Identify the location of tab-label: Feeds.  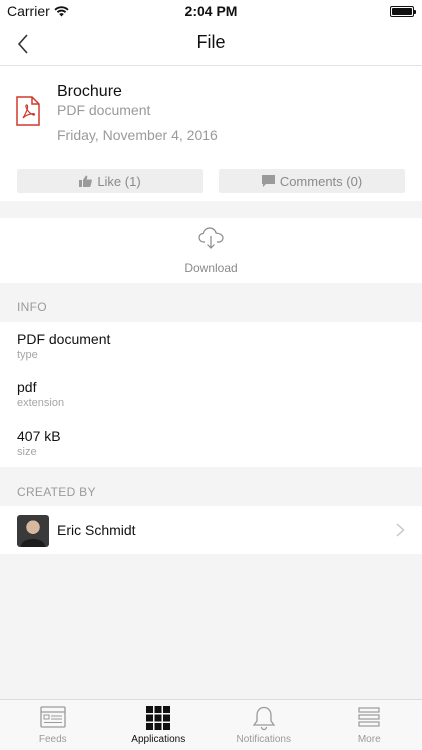
(52, 739).